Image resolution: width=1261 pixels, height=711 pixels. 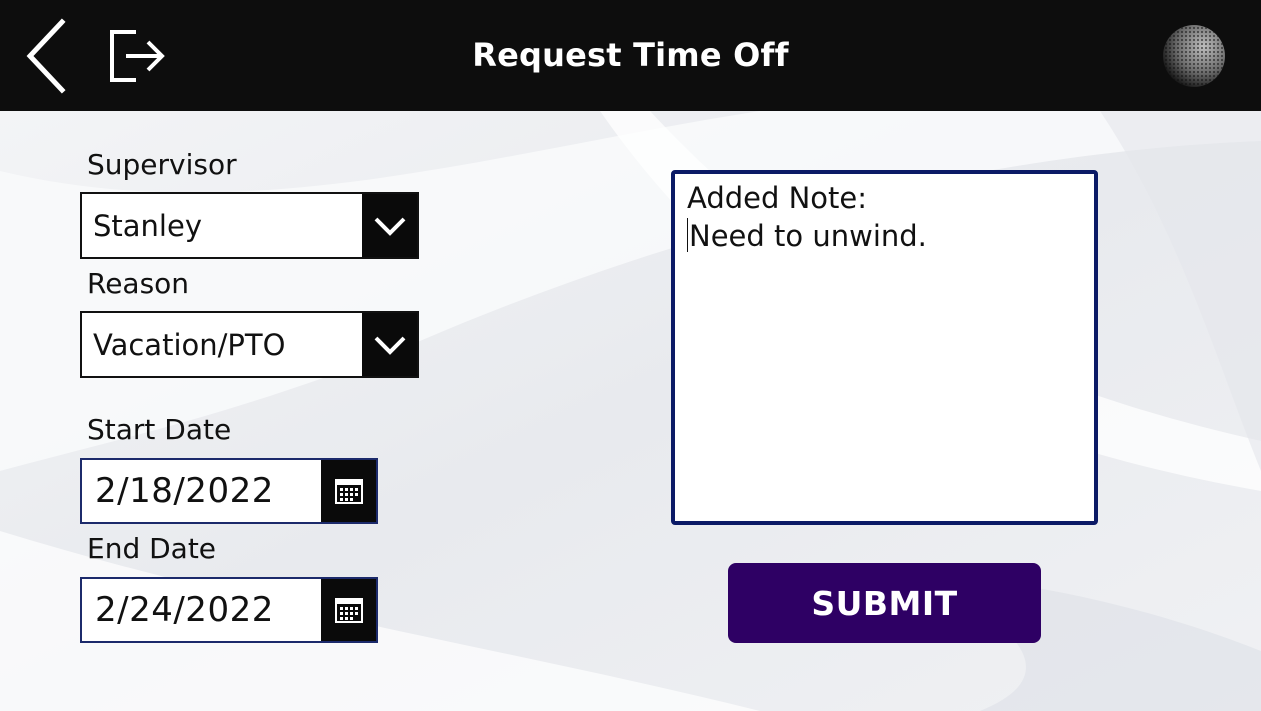 I want to click on start-date-picker: 2/18/2022, so click(x=229, y=491).